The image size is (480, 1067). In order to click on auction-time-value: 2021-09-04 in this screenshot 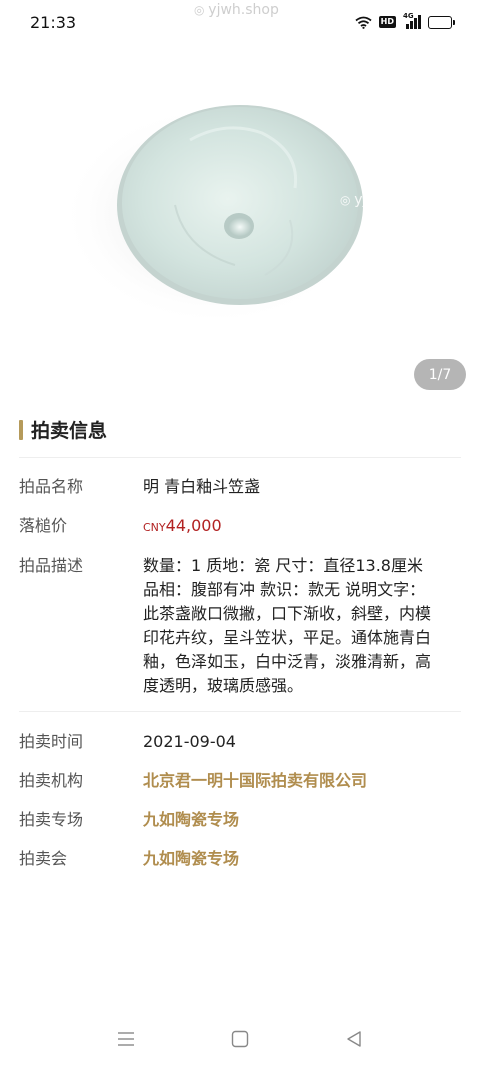, I will do `click(189, 741)`.